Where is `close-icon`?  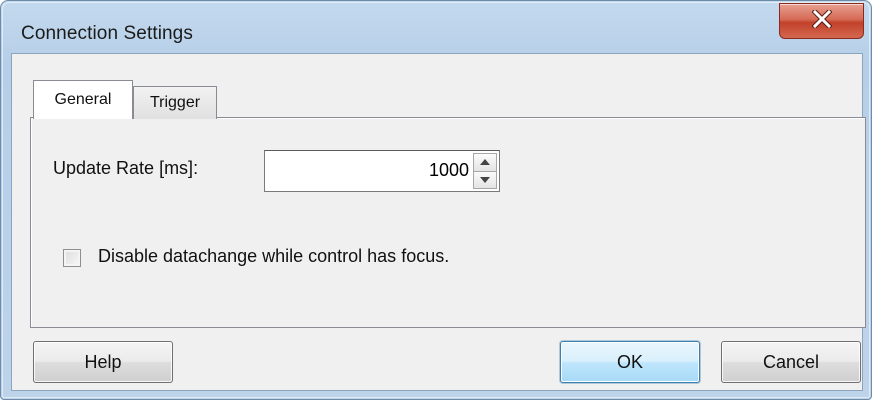
close-icon is located at coordinates (821, 20).